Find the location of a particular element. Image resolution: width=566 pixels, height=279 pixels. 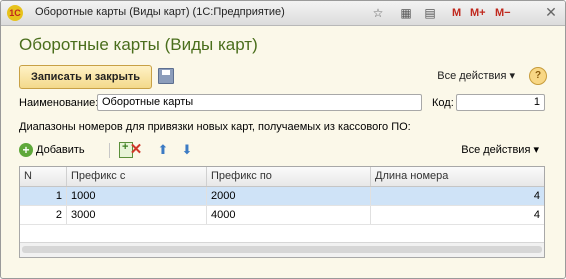

code-field: 1 is located at coordinates (500, 102).